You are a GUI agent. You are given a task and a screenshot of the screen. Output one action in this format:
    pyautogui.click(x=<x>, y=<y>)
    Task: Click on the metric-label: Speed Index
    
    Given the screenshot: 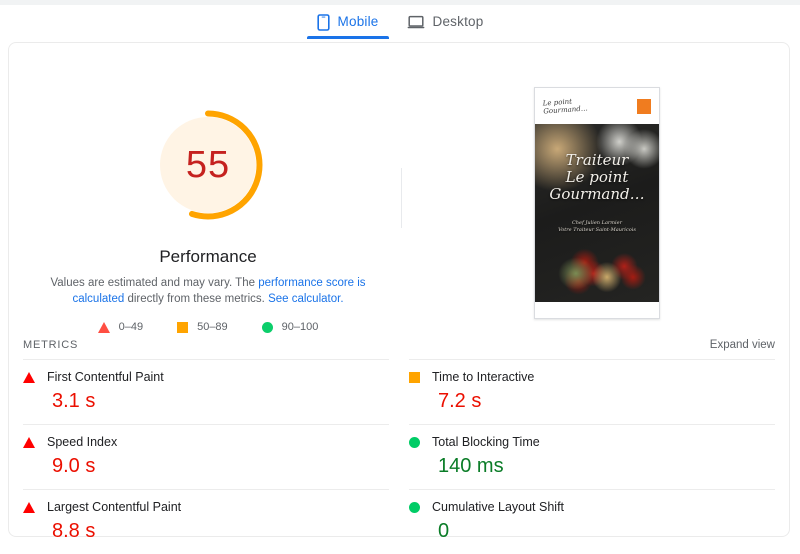 What is the action you would take?
    pyautogui.click(x=82, y=442)
    